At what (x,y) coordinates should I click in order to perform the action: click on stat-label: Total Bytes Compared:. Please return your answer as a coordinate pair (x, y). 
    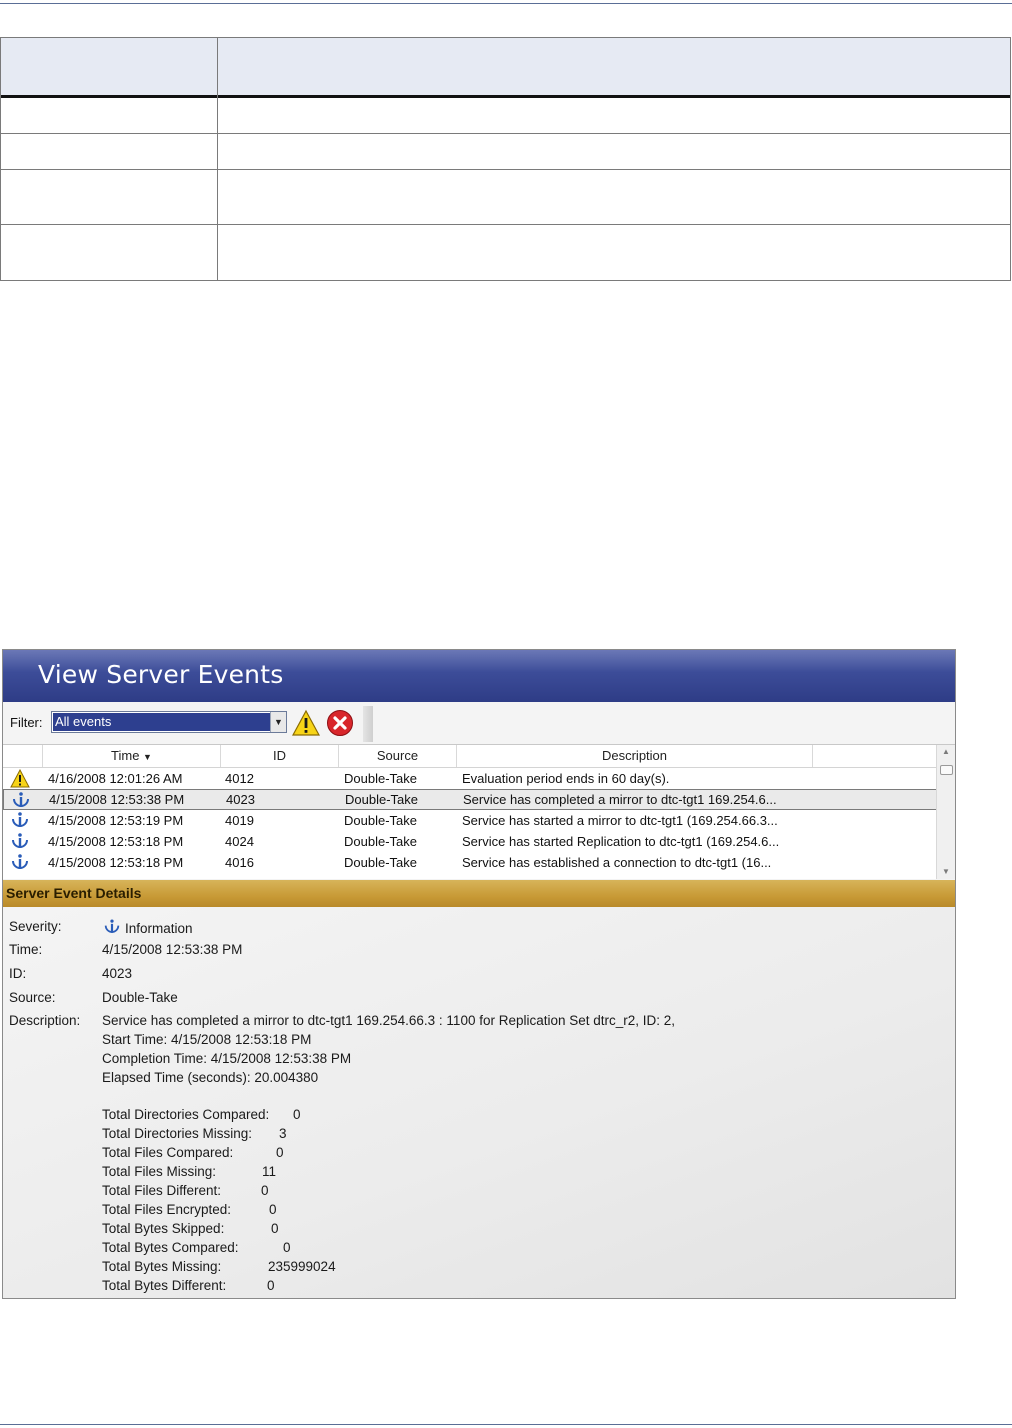
    Looking at the image, I should click on (170, 1247).